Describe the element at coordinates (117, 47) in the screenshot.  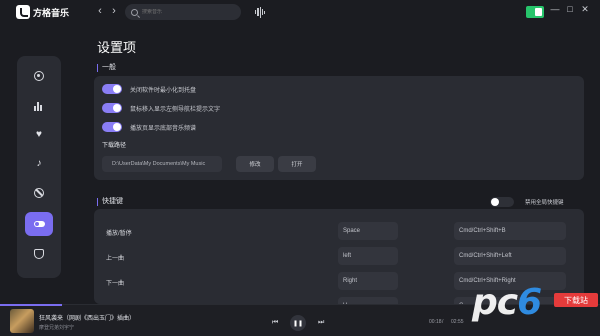
I see `page-title: 设置项` at that location.